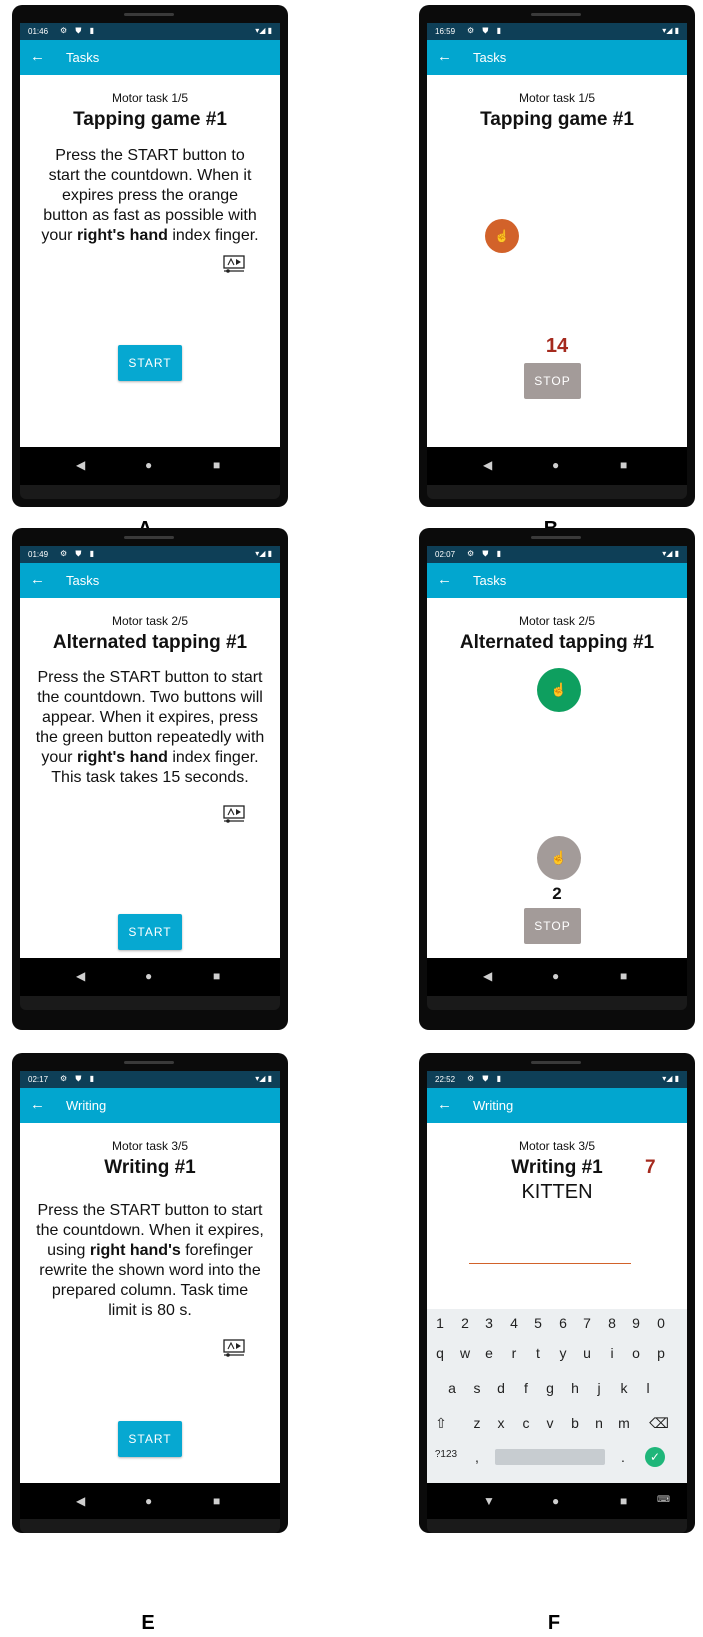 The image size is (703, 1637). What do you see at coordinates (575, 1388) in the screenshot?
I see `key: h` at bounding box center [575, 1388].